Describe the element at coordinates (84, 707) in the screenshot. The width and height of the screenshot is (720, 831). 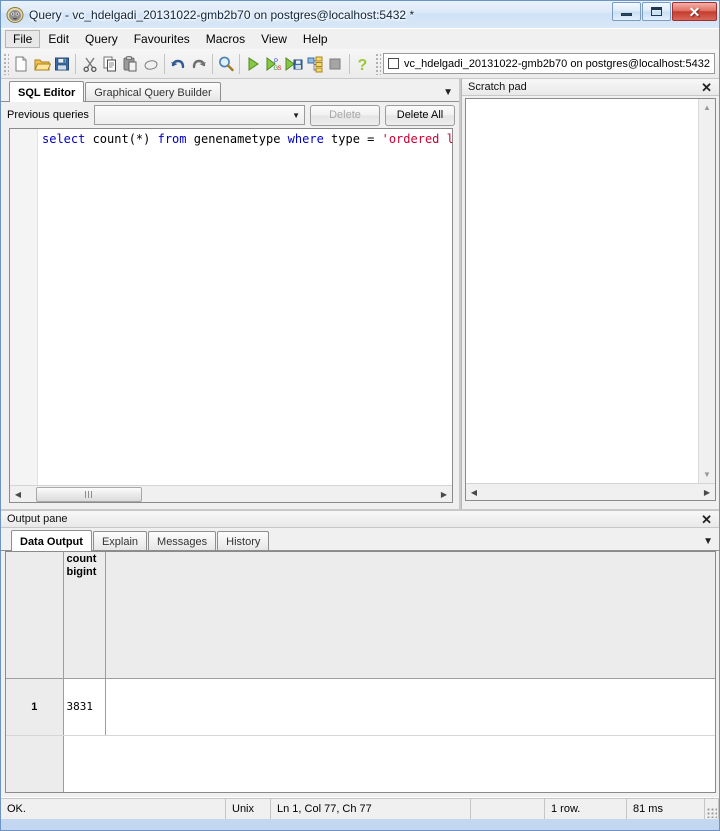
I see `cell-count: 3831` at that location.